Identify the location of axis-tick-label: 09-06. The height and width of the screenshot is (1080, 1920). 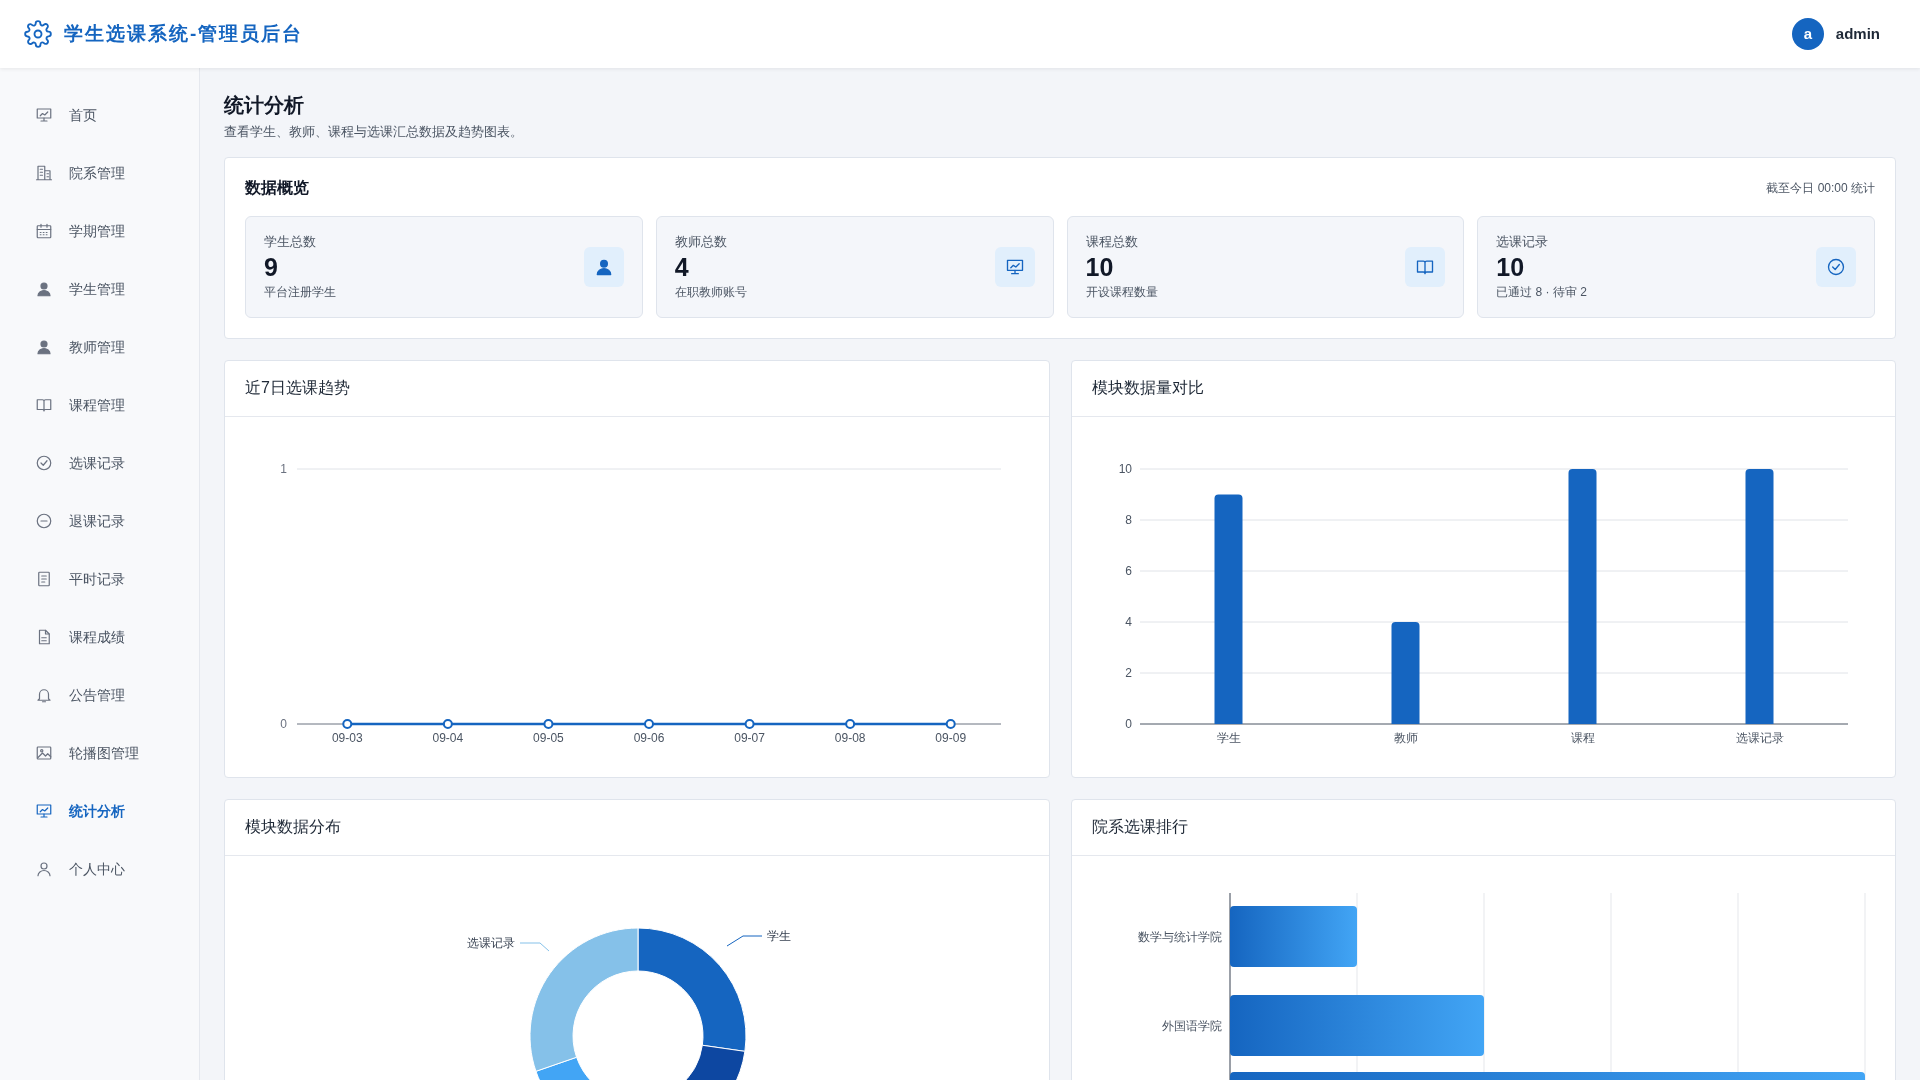
(649, 737).